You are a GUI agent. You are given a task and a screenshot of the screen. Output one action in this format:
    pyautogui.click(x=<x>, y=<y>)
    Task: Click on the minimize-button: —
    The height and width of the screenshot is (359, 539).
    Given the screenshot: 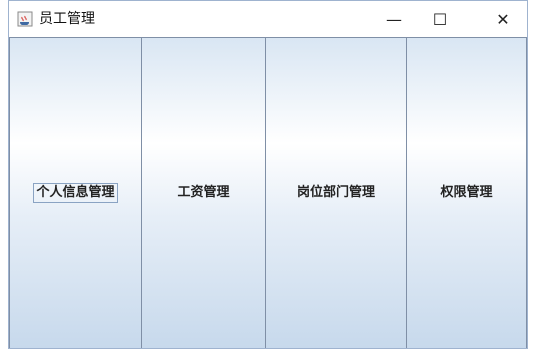 What is the action you would take?
    pyautogui.click(x=394, y=19)
    